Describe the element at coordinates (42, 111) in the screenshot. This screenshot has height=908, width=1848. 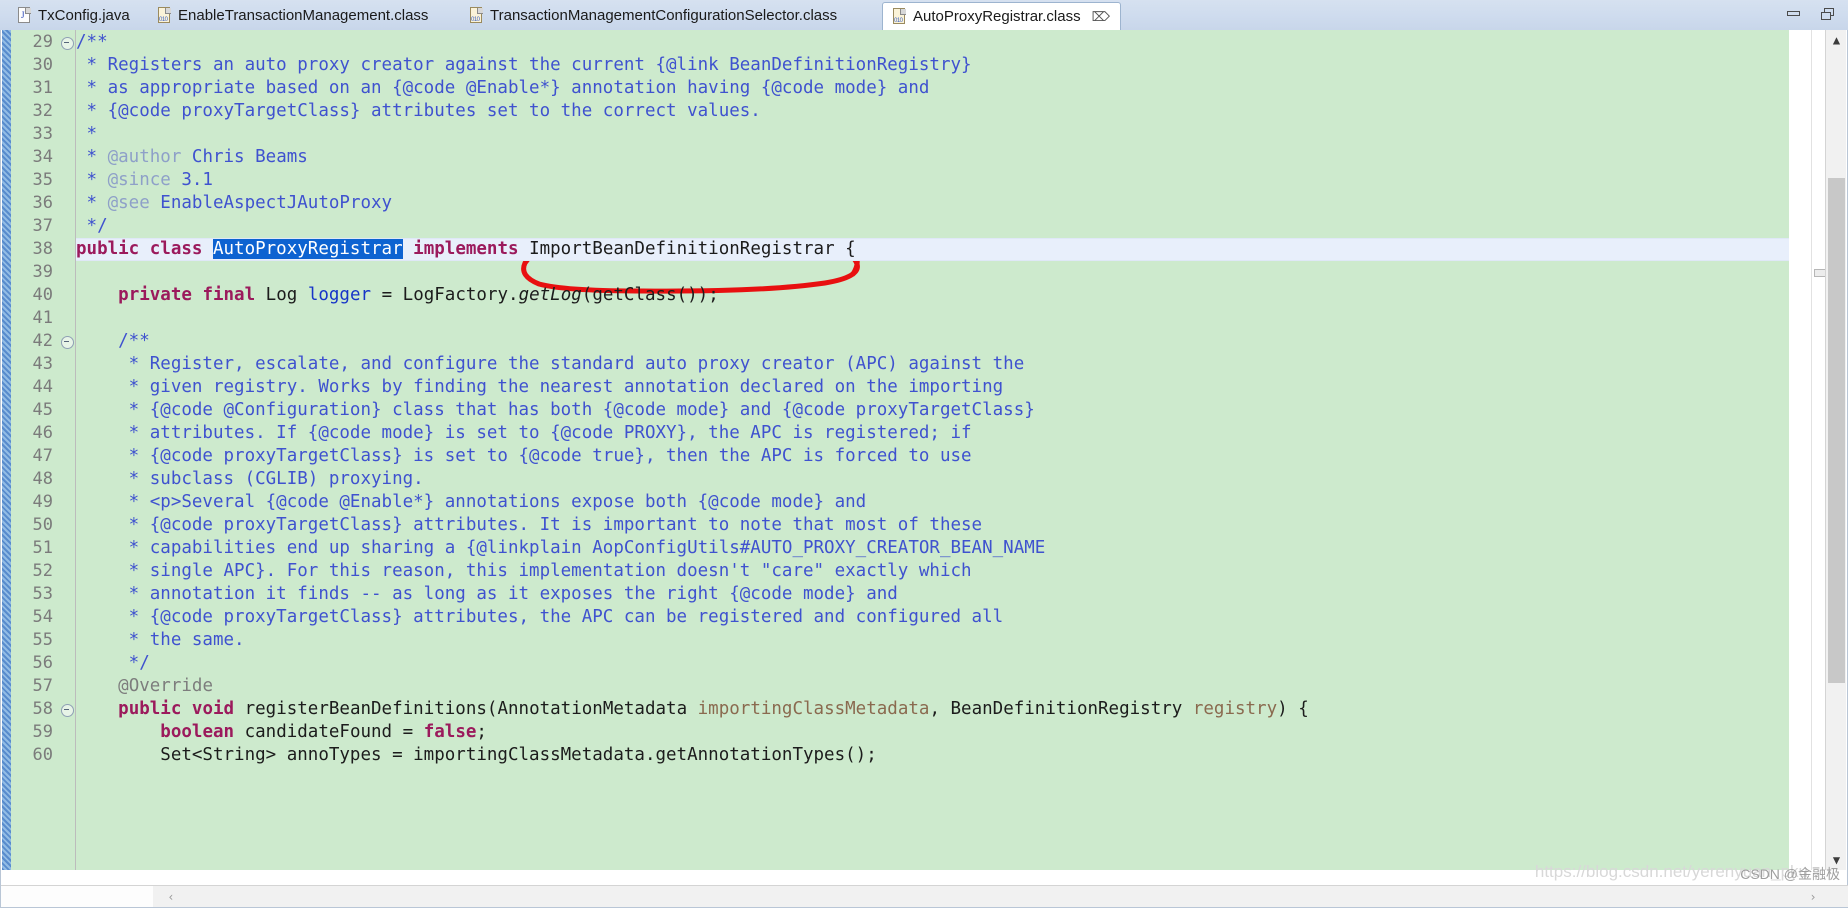
I see `line-number: 32` at that location.